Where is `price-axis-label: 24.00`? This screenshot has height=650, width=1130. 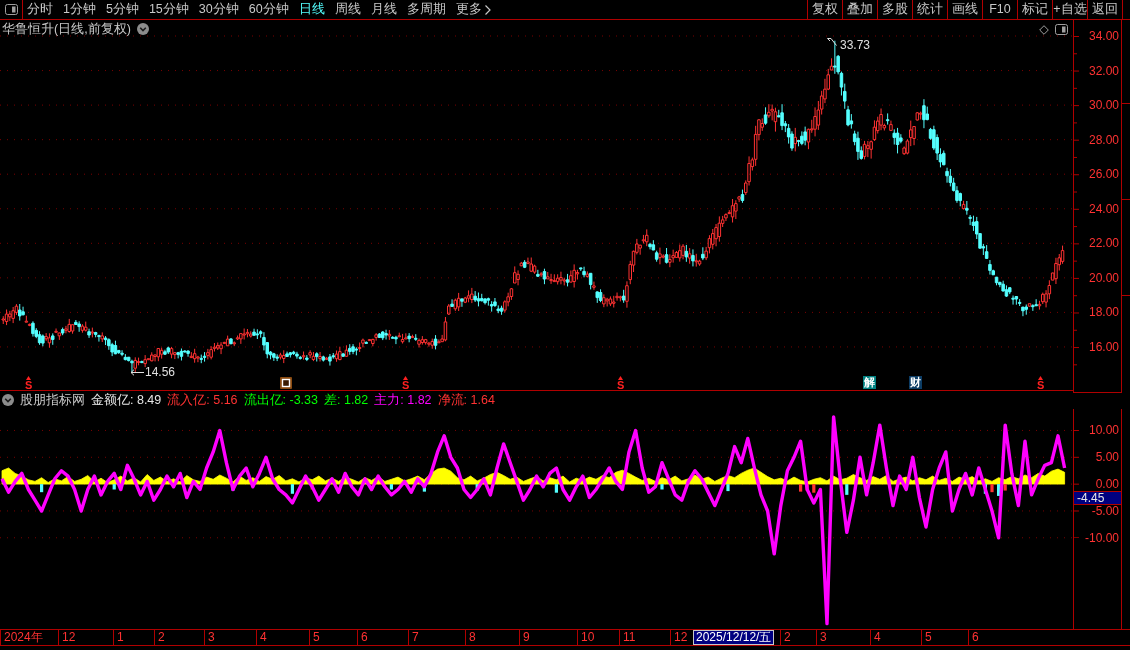 price-axis-label: 24.00 is located at coordinates (1103, 208).